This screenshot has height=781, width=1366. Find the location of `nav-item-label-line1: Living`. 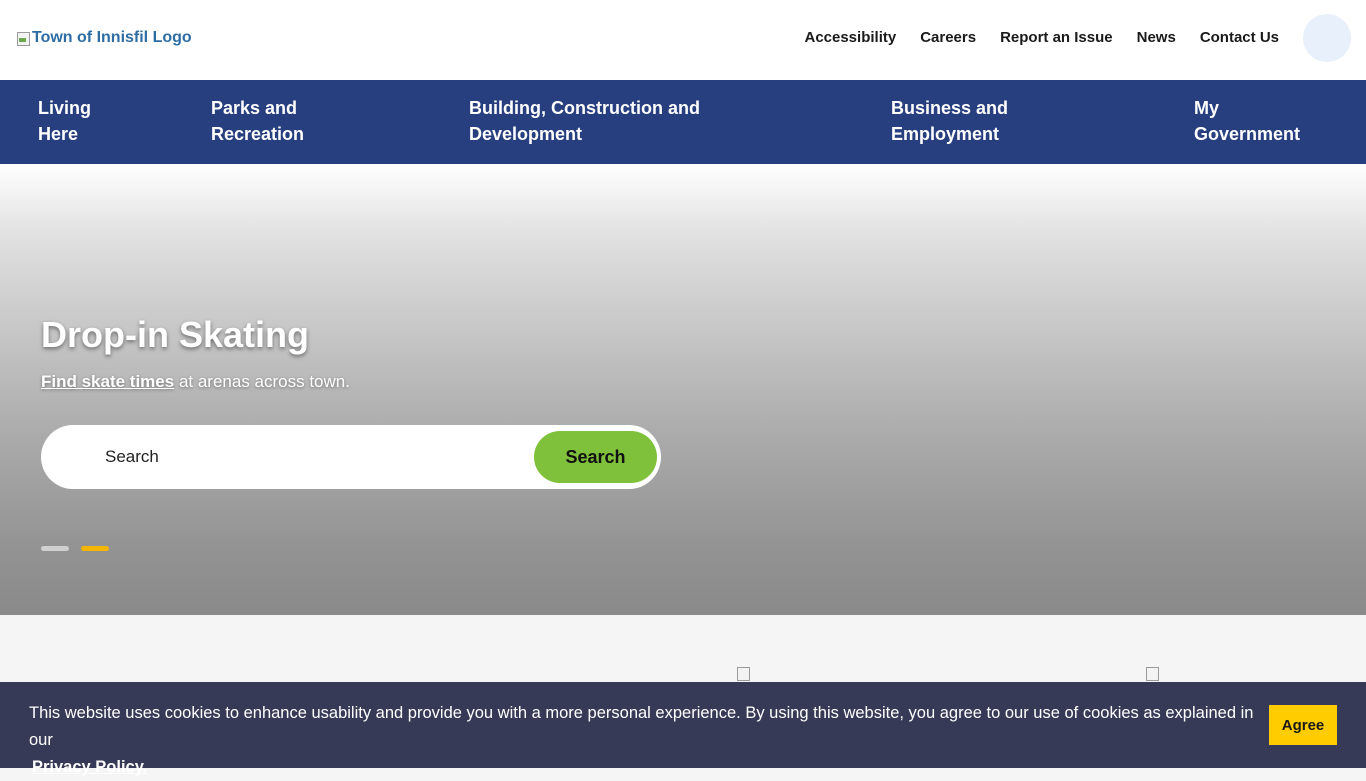

nav-item-label-line1: Living is located at coordinates (64, 108).